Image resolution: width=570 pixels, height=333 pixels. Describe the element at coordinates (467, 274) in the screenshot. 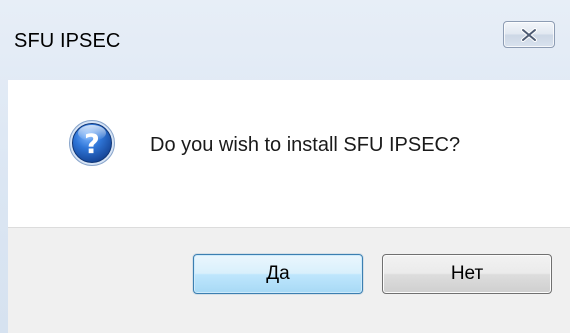

I see `no-button: Нет` at that location.